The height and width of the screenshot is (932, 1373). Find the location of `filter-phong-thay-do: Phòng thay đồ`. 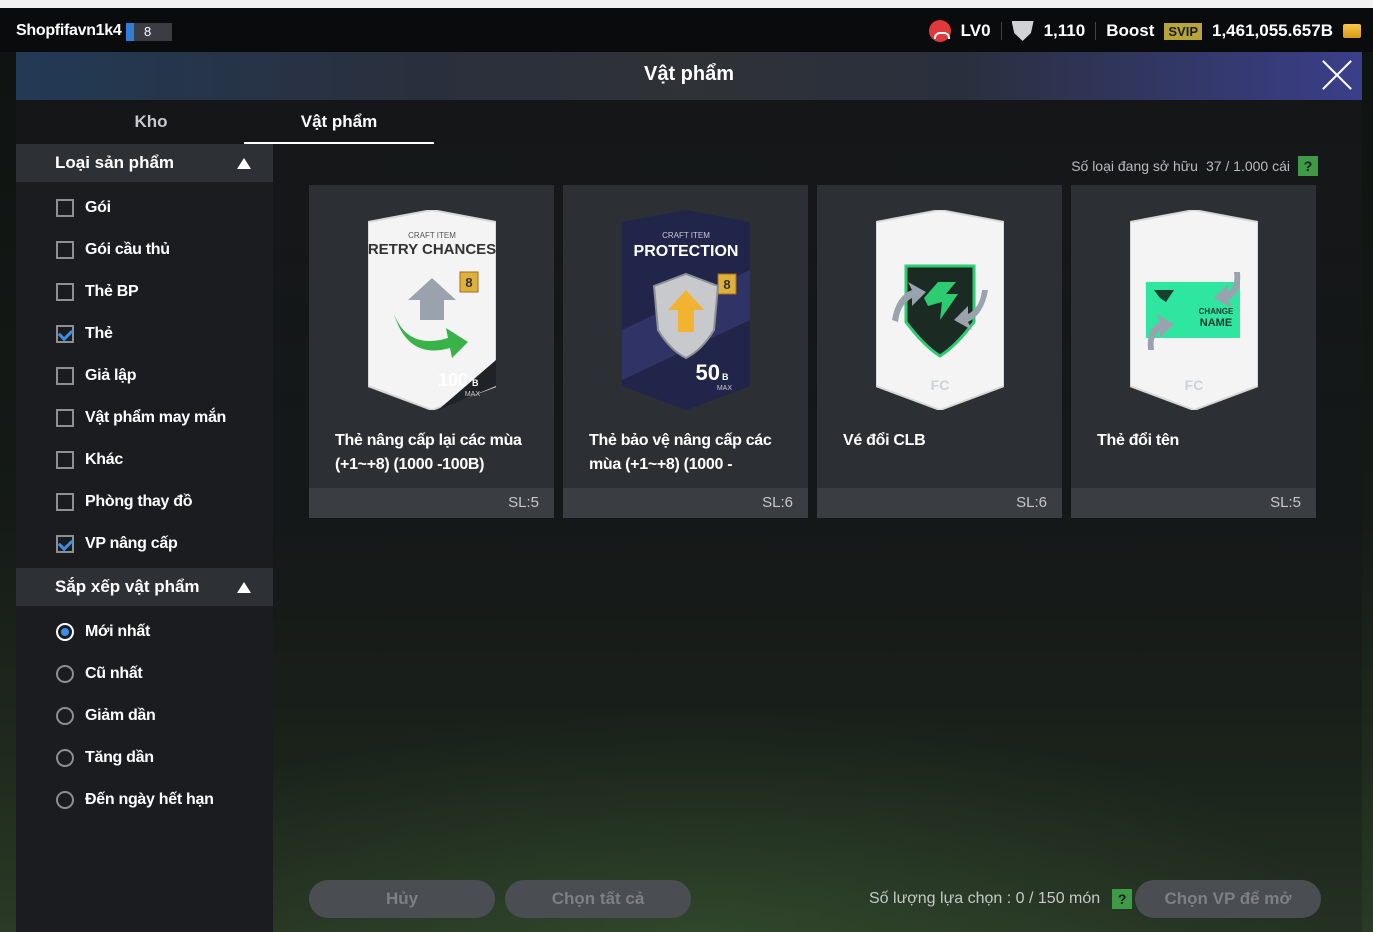

filter-phong-thay-do: Phòng thay đồ is located at coordinates (144, 502).